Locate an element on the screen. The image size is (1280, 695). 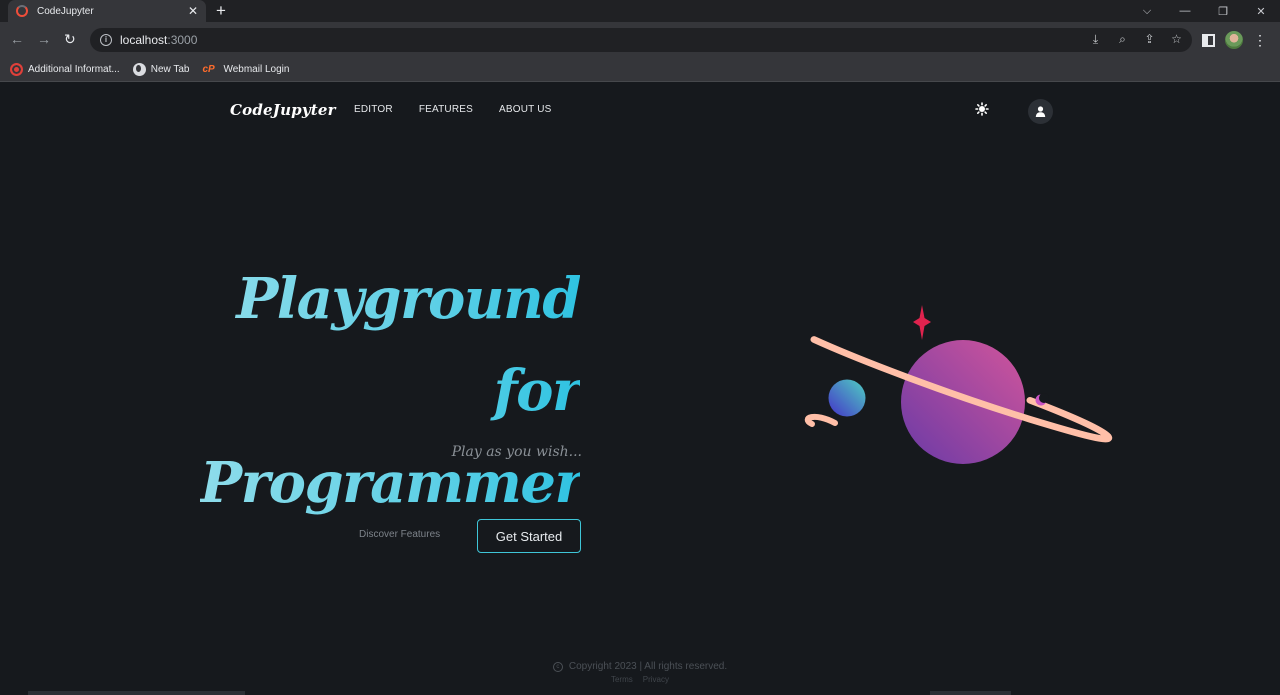
nav-about-us: ABOUT US is located at coordinates (525, 109).